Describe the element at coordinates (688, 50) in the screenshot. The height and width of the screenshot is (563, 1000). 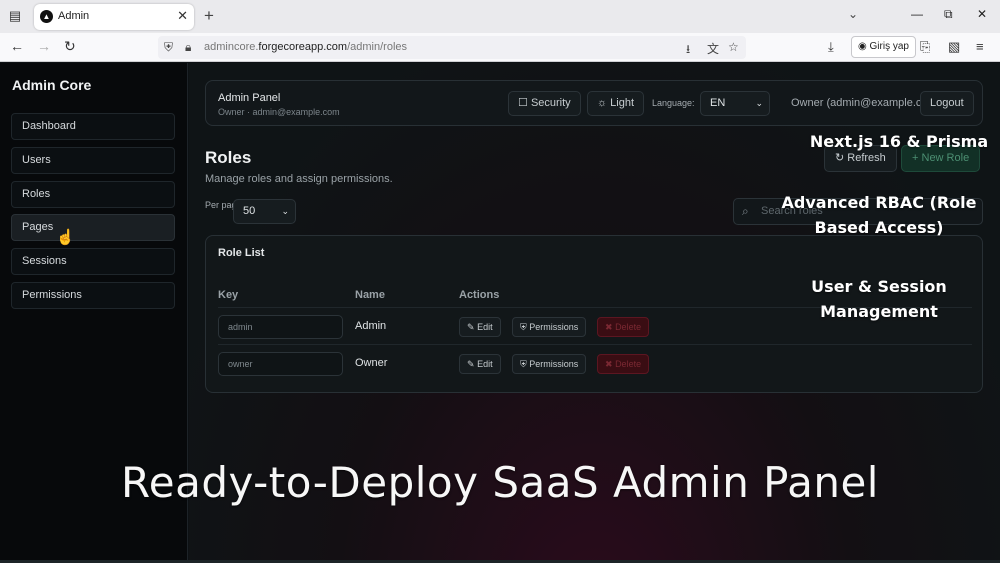
I see `reader-icon: ⭳` at that location.